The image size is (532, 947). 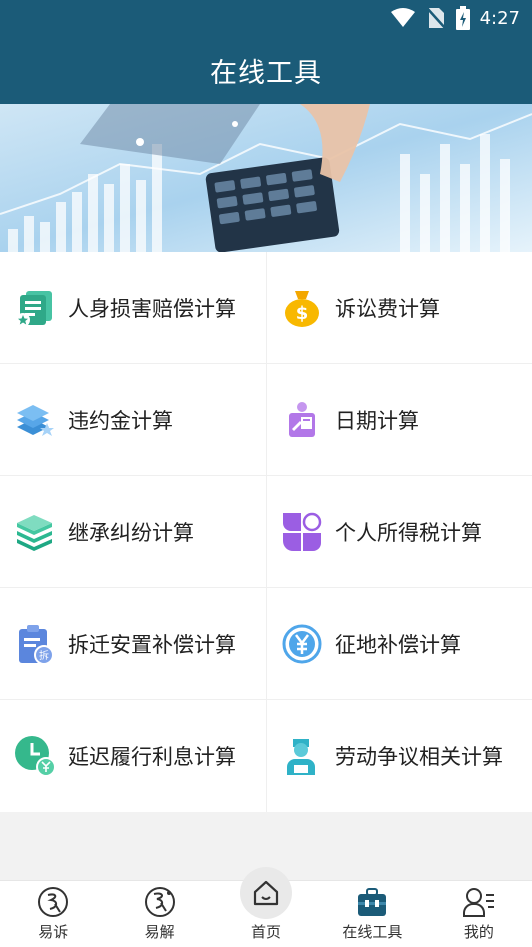 I want to click on tool-label: 拆迁安置补偿计算, so click(x=152, y=644).